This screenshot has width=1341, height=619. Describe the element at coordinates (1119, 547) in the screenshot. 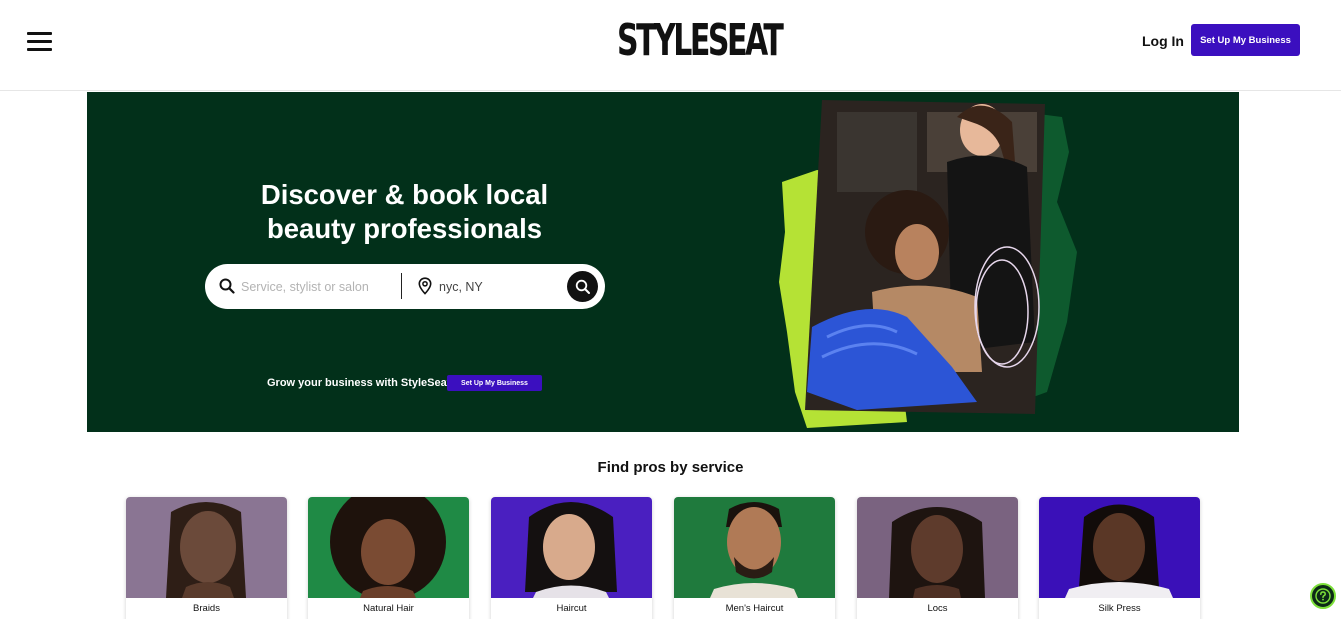

I see `silk-press-photo` at that location.